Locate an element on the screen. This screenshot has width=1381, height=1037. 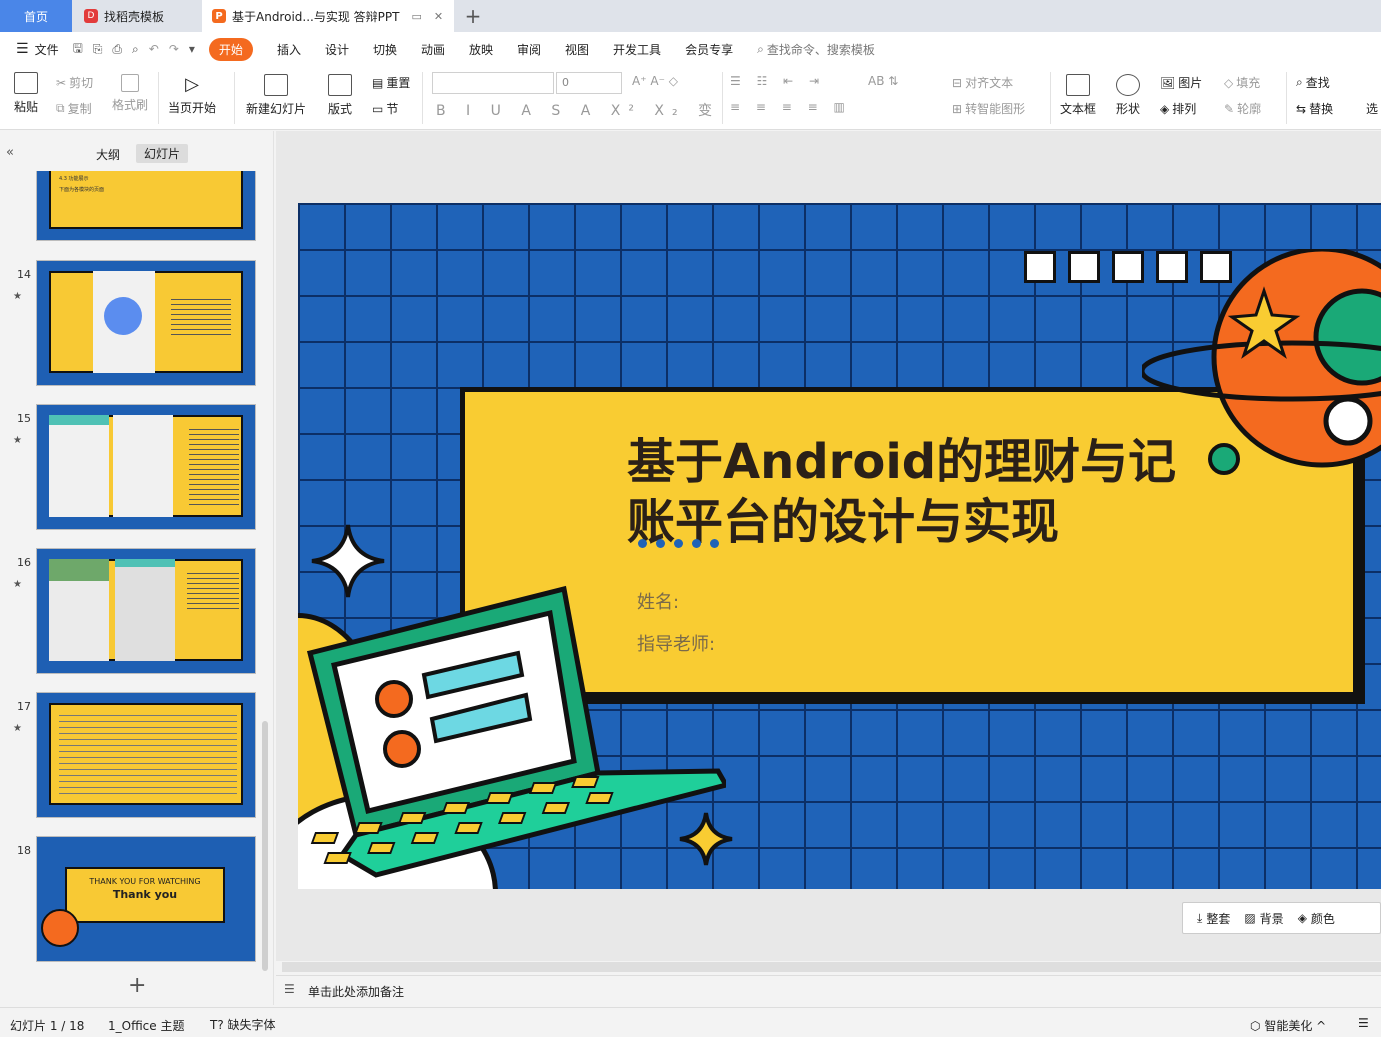
slide-thumbnail-18: THANK YOU FOR WATCHING Thank you is located at coordinates (146, 899).